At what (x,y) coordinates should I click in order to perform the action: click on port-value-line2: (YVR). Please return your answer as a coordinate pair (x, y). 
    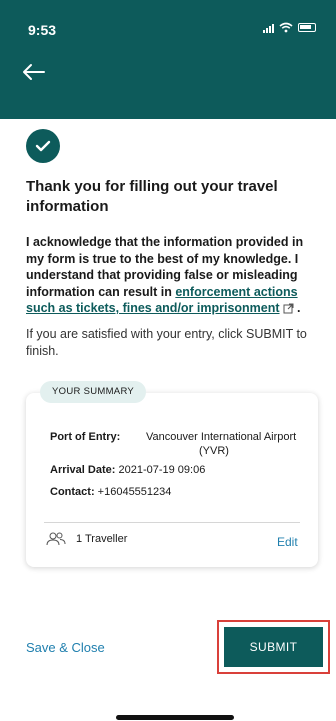
    Looking at the image, I should click on (214, 451).